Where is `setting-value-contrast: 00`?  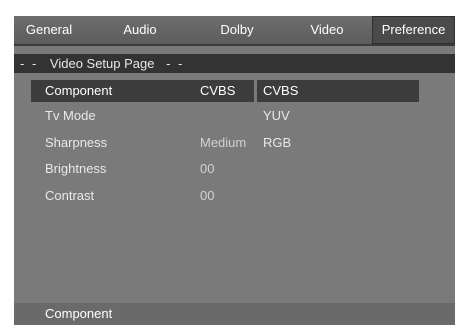
setting-value-contrast: 00 is located at coordinates (207, 195).